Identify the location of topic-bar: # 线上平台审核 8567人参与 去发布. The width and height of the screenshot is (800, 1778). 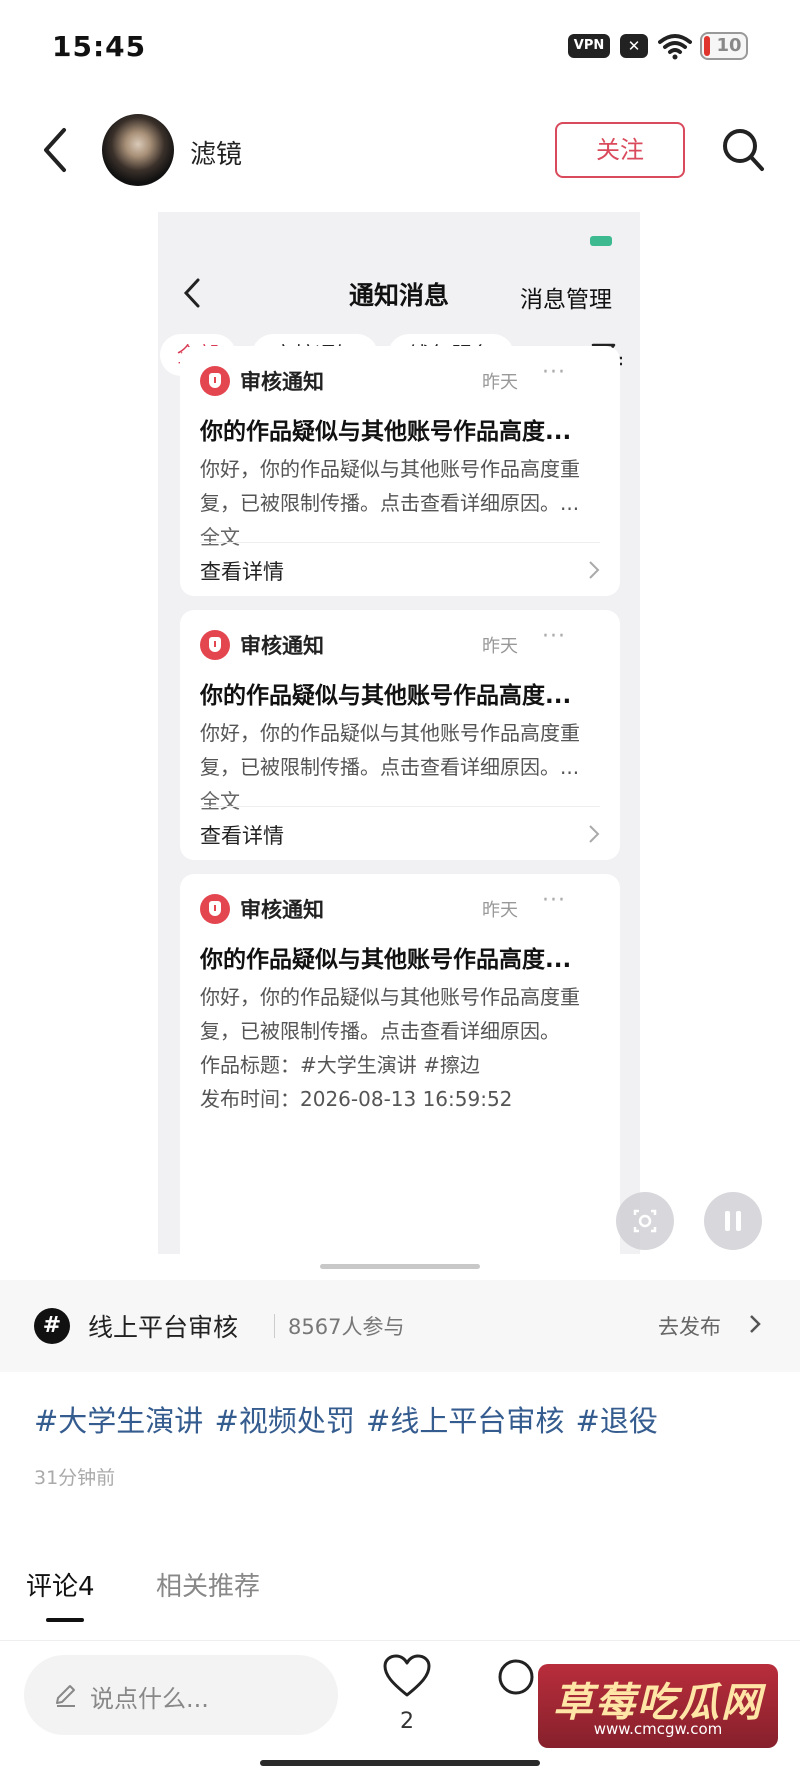
(400, 1326).